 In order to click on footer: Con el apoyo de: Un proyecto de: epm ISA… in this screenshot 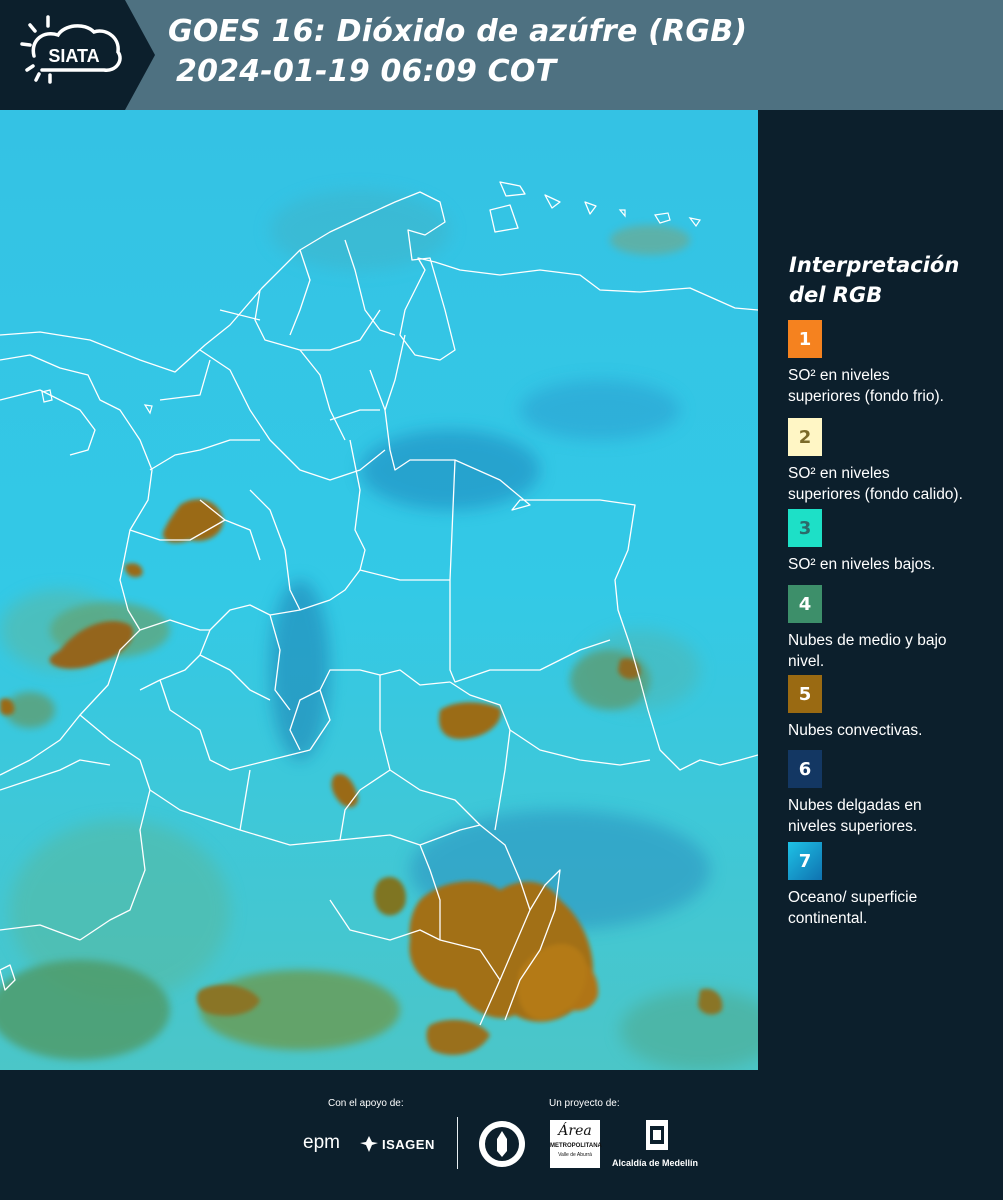, I will do `click(501, 1135)`.